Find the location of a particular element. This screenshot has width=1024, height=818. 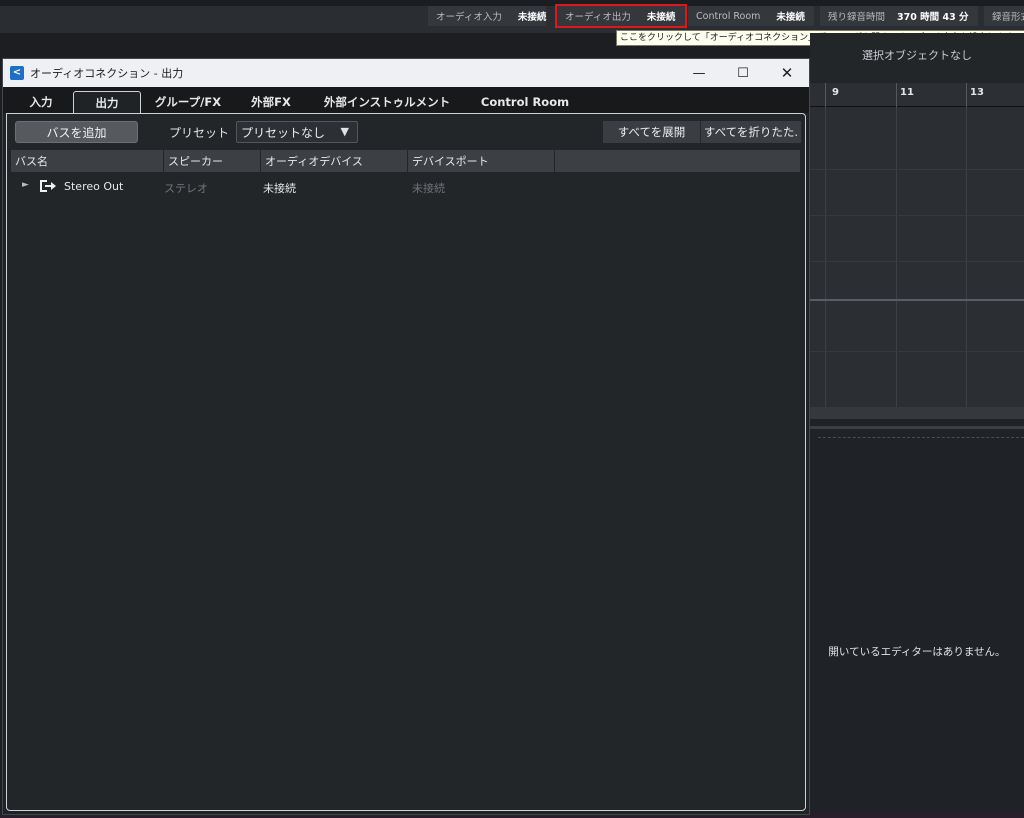

audio-input-value: 未接続 is located at coordinates (532, 17).